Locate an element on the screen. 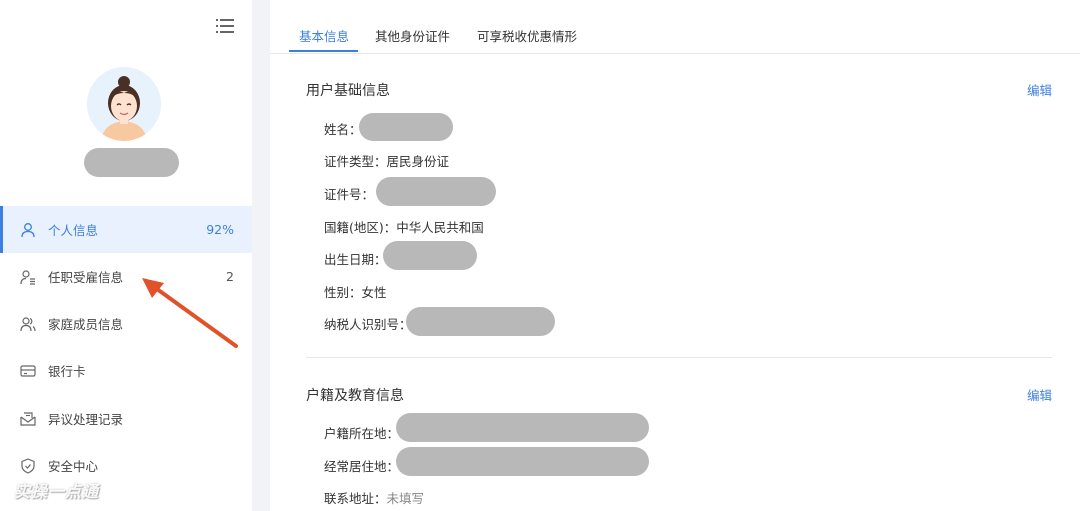  birth-date-label: 出生日期： is located at coordinates (355, 259).